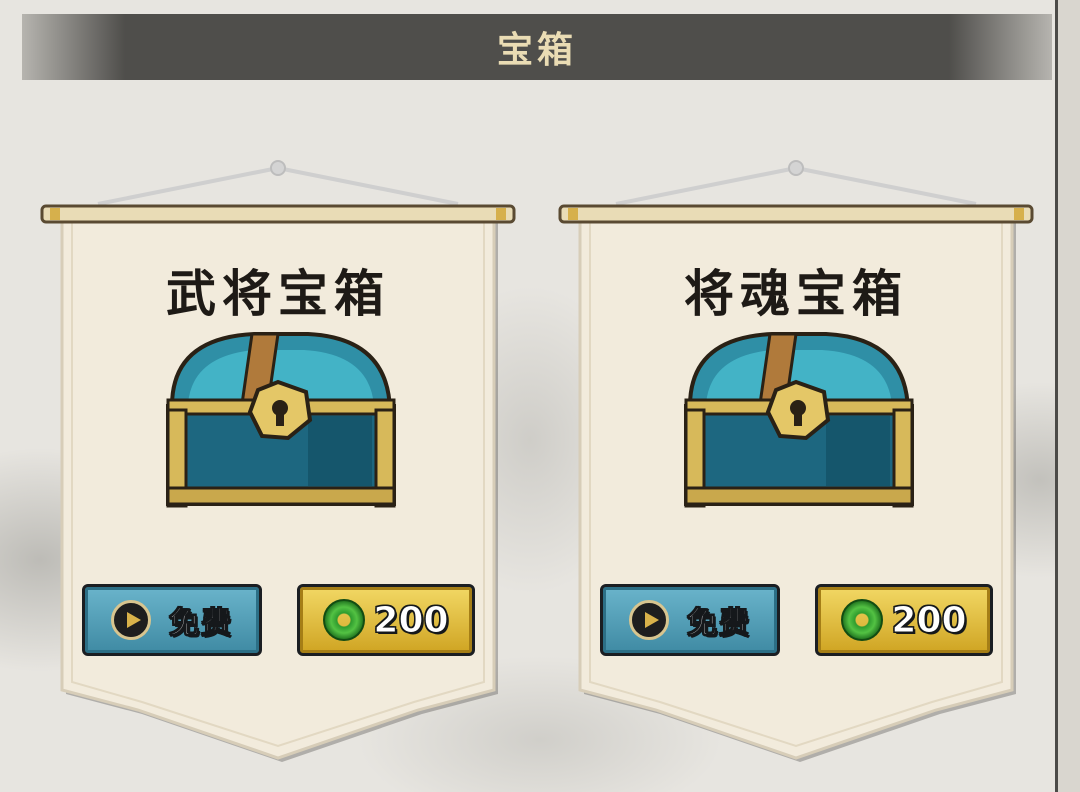 Image resolution: width=1080 pixels, height=792 pixels. What do you see at coordinates (536, 50) in the screenshot?
I see `page-title: 宝箱` at bounding box center [536, 50].